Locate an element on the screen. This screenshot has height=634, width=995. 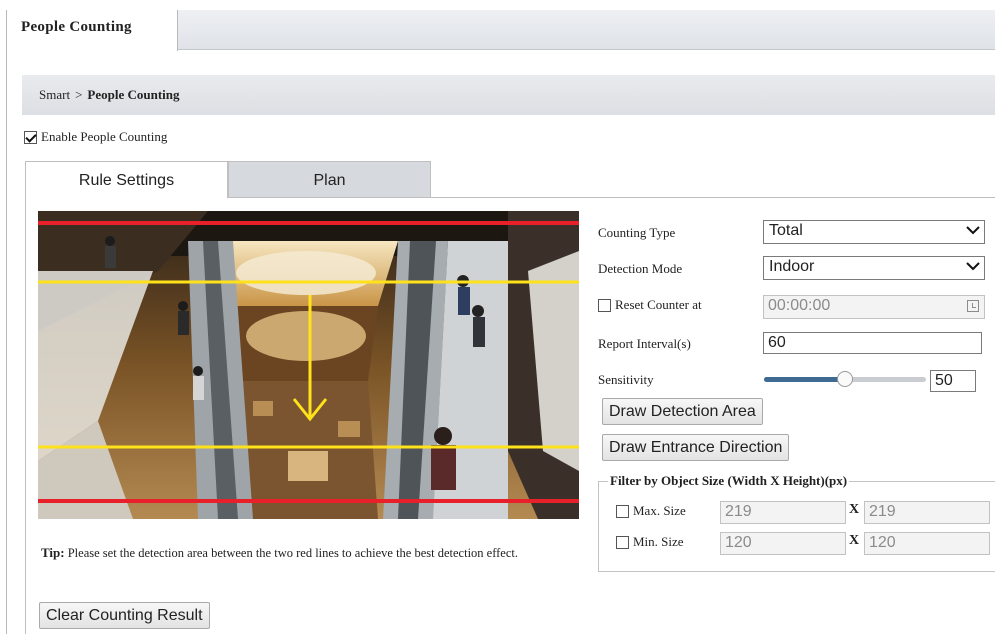
tab-people-counting: People Counting is located at coordinates (92, 30).